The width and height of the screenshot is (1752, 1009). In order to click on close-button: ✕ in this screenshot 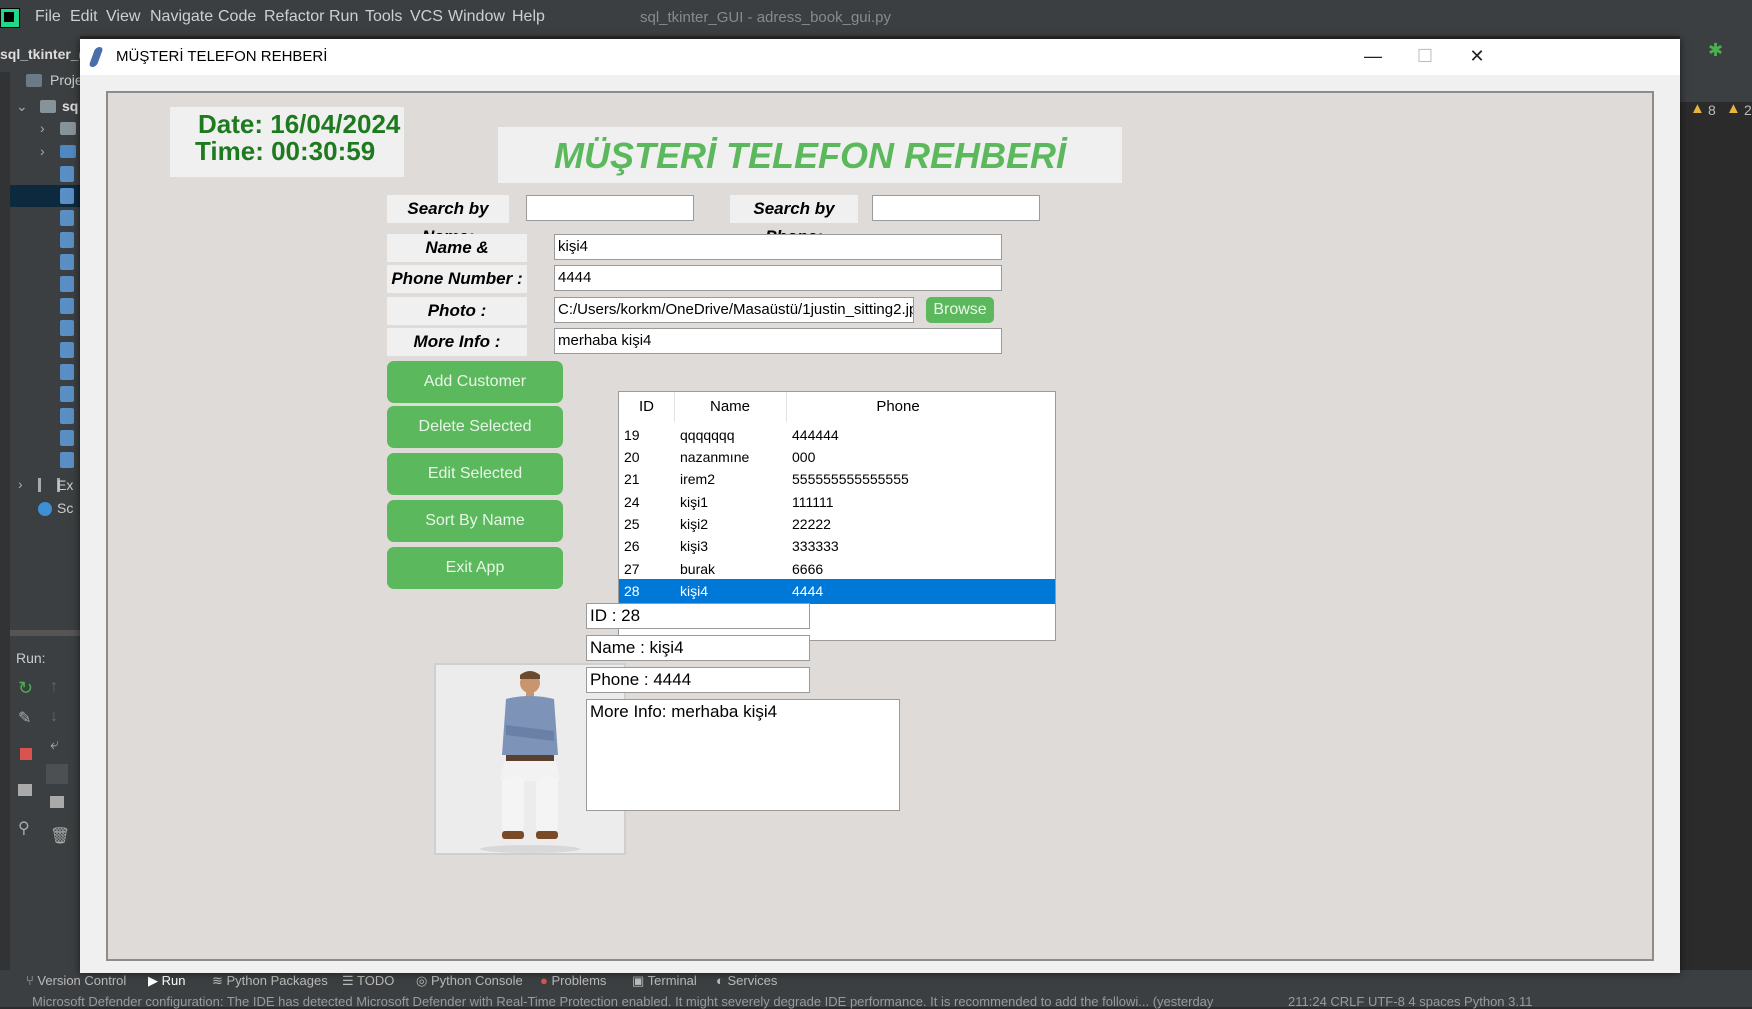, I will do `click(1477, 57)`.